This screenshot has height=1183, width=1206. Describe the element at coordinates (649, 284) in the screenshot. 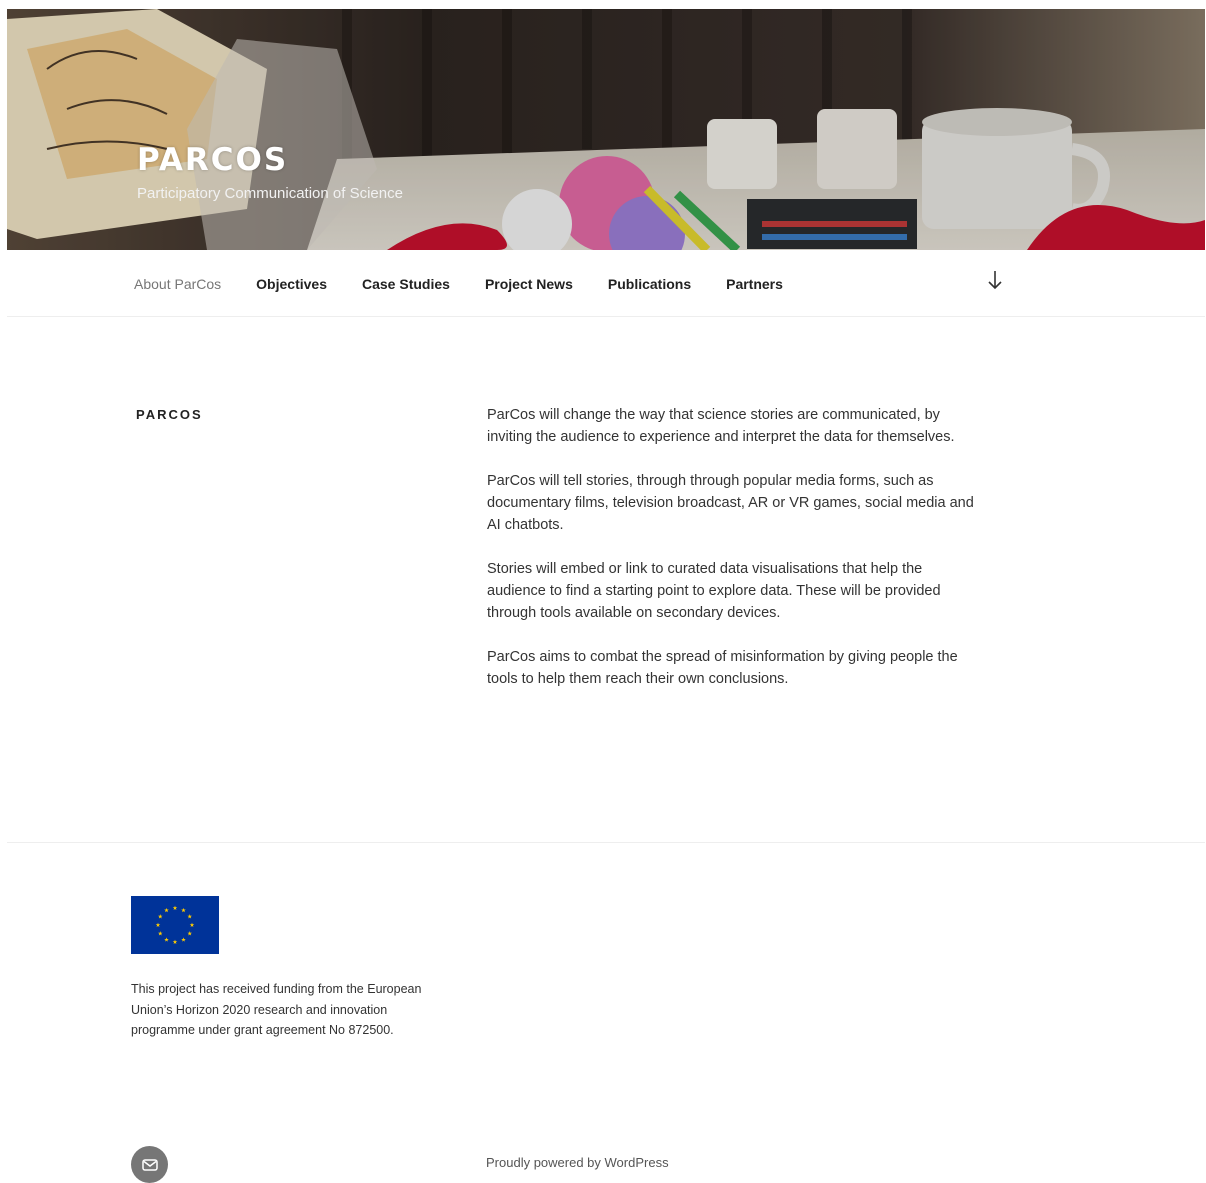

I see `nav-item-publications: Publications` at that location.